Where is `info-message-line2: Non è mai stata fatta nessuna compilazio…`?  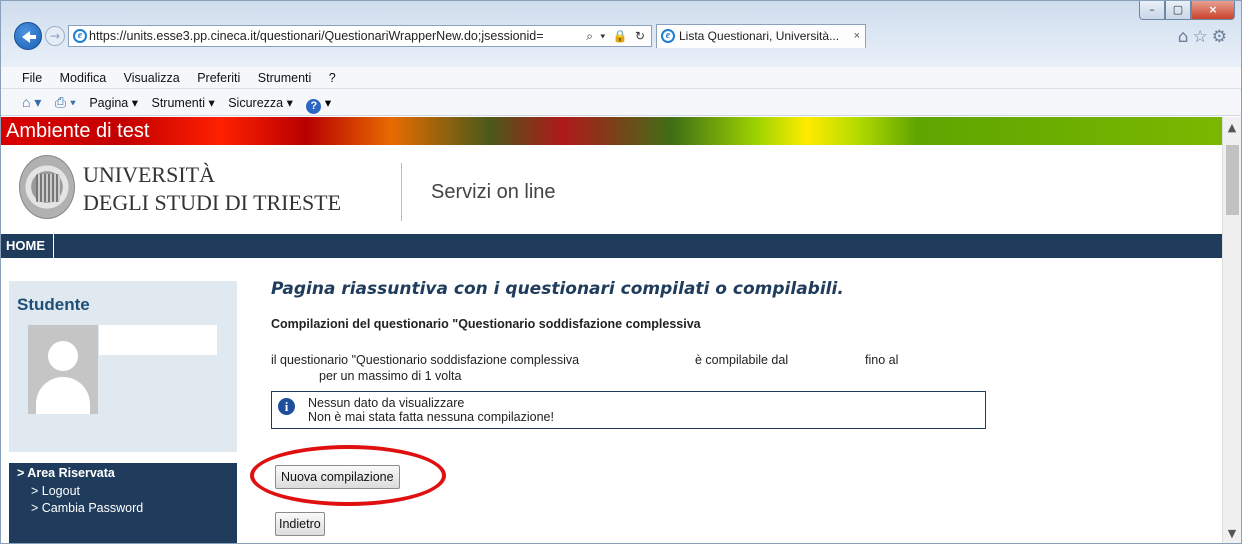 info-message-line2: Non è mai stata fatta nessuna compilazio… is located at coordinates (431, 417).